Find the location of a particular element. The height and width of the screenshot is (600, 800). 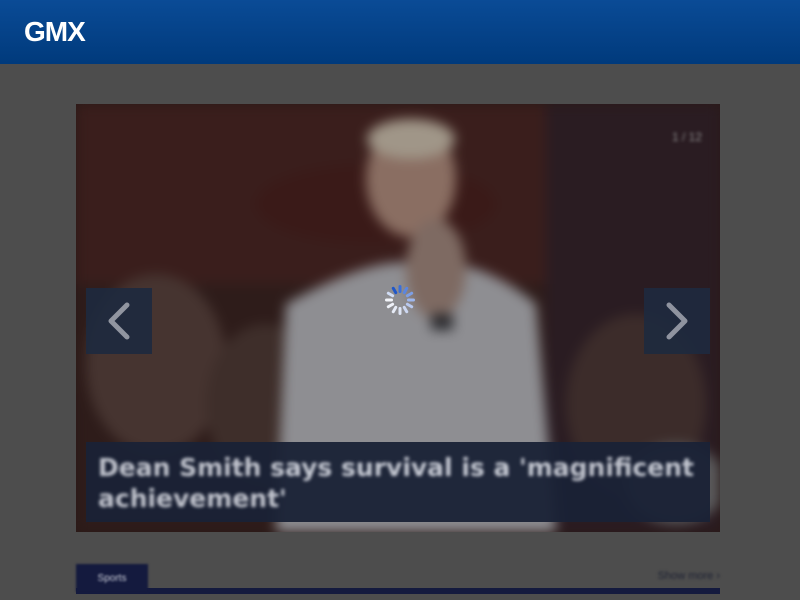

chevron-left-icon is located at coordinates (119, 321).